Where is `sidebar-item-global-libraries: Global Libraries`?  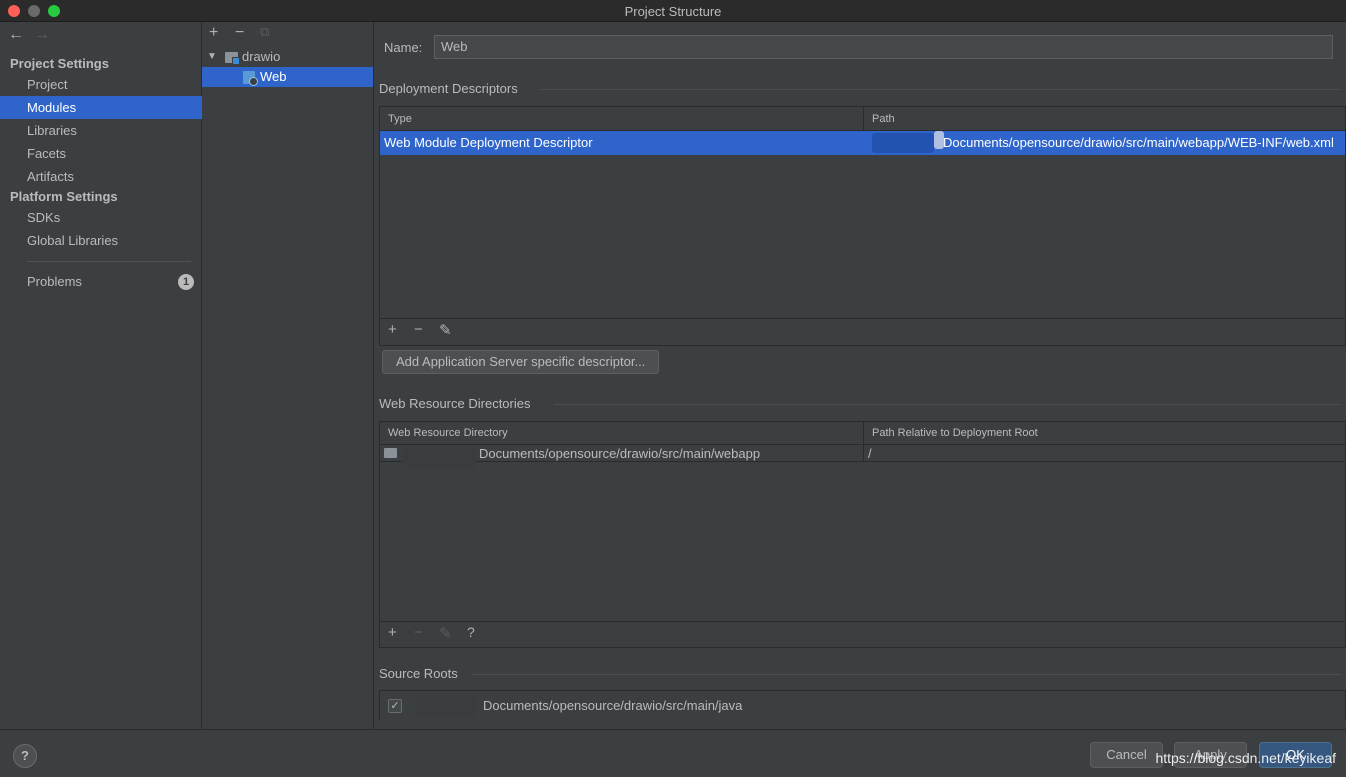
sidebar-item-global-libraries: Global Libraries is located at coordinates (101, 240).